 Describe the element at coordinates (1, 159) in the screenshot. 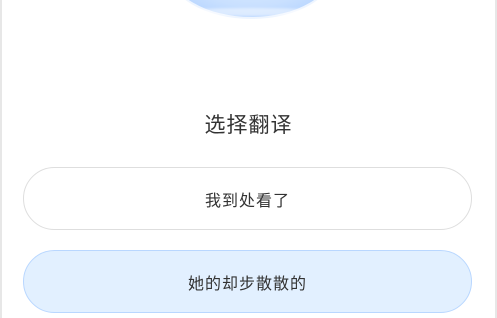

I see `left-border` at that location.